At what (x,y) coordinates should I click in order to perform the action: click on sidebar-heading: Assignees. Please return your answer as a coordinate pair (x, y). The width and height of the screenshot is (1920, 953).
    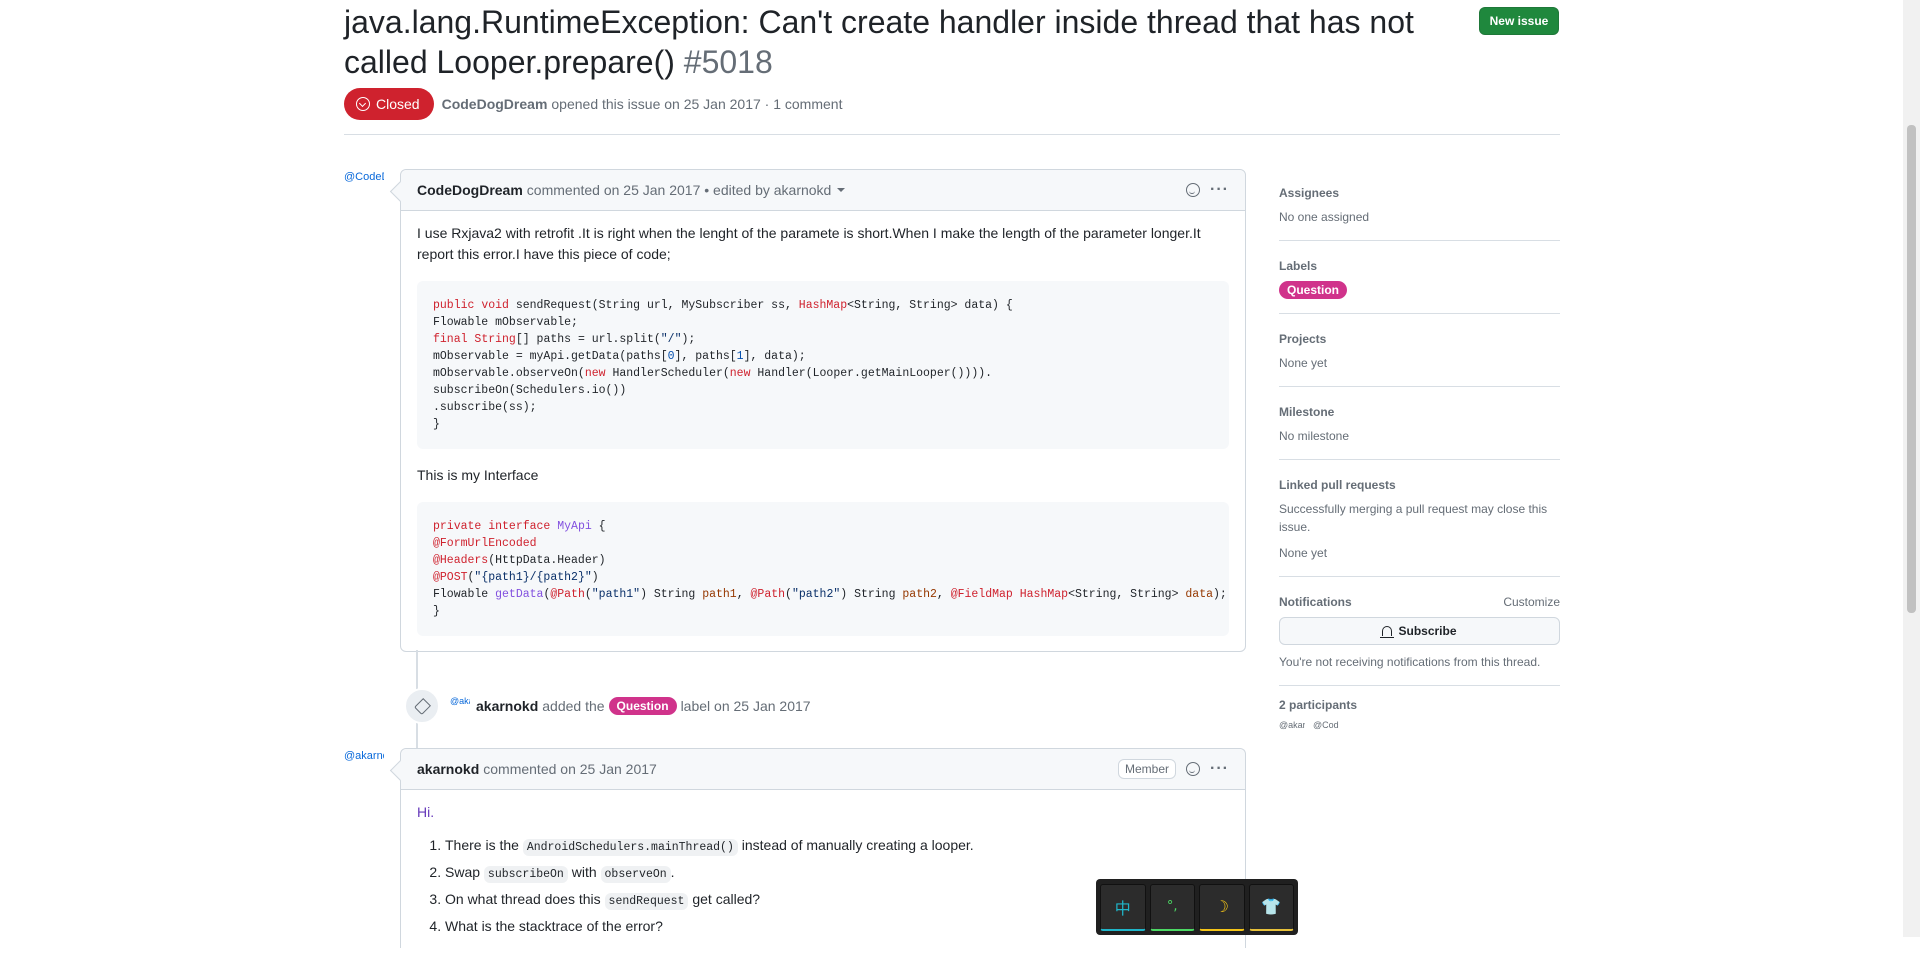
    Looking at the image, I should click on (1419, 193).